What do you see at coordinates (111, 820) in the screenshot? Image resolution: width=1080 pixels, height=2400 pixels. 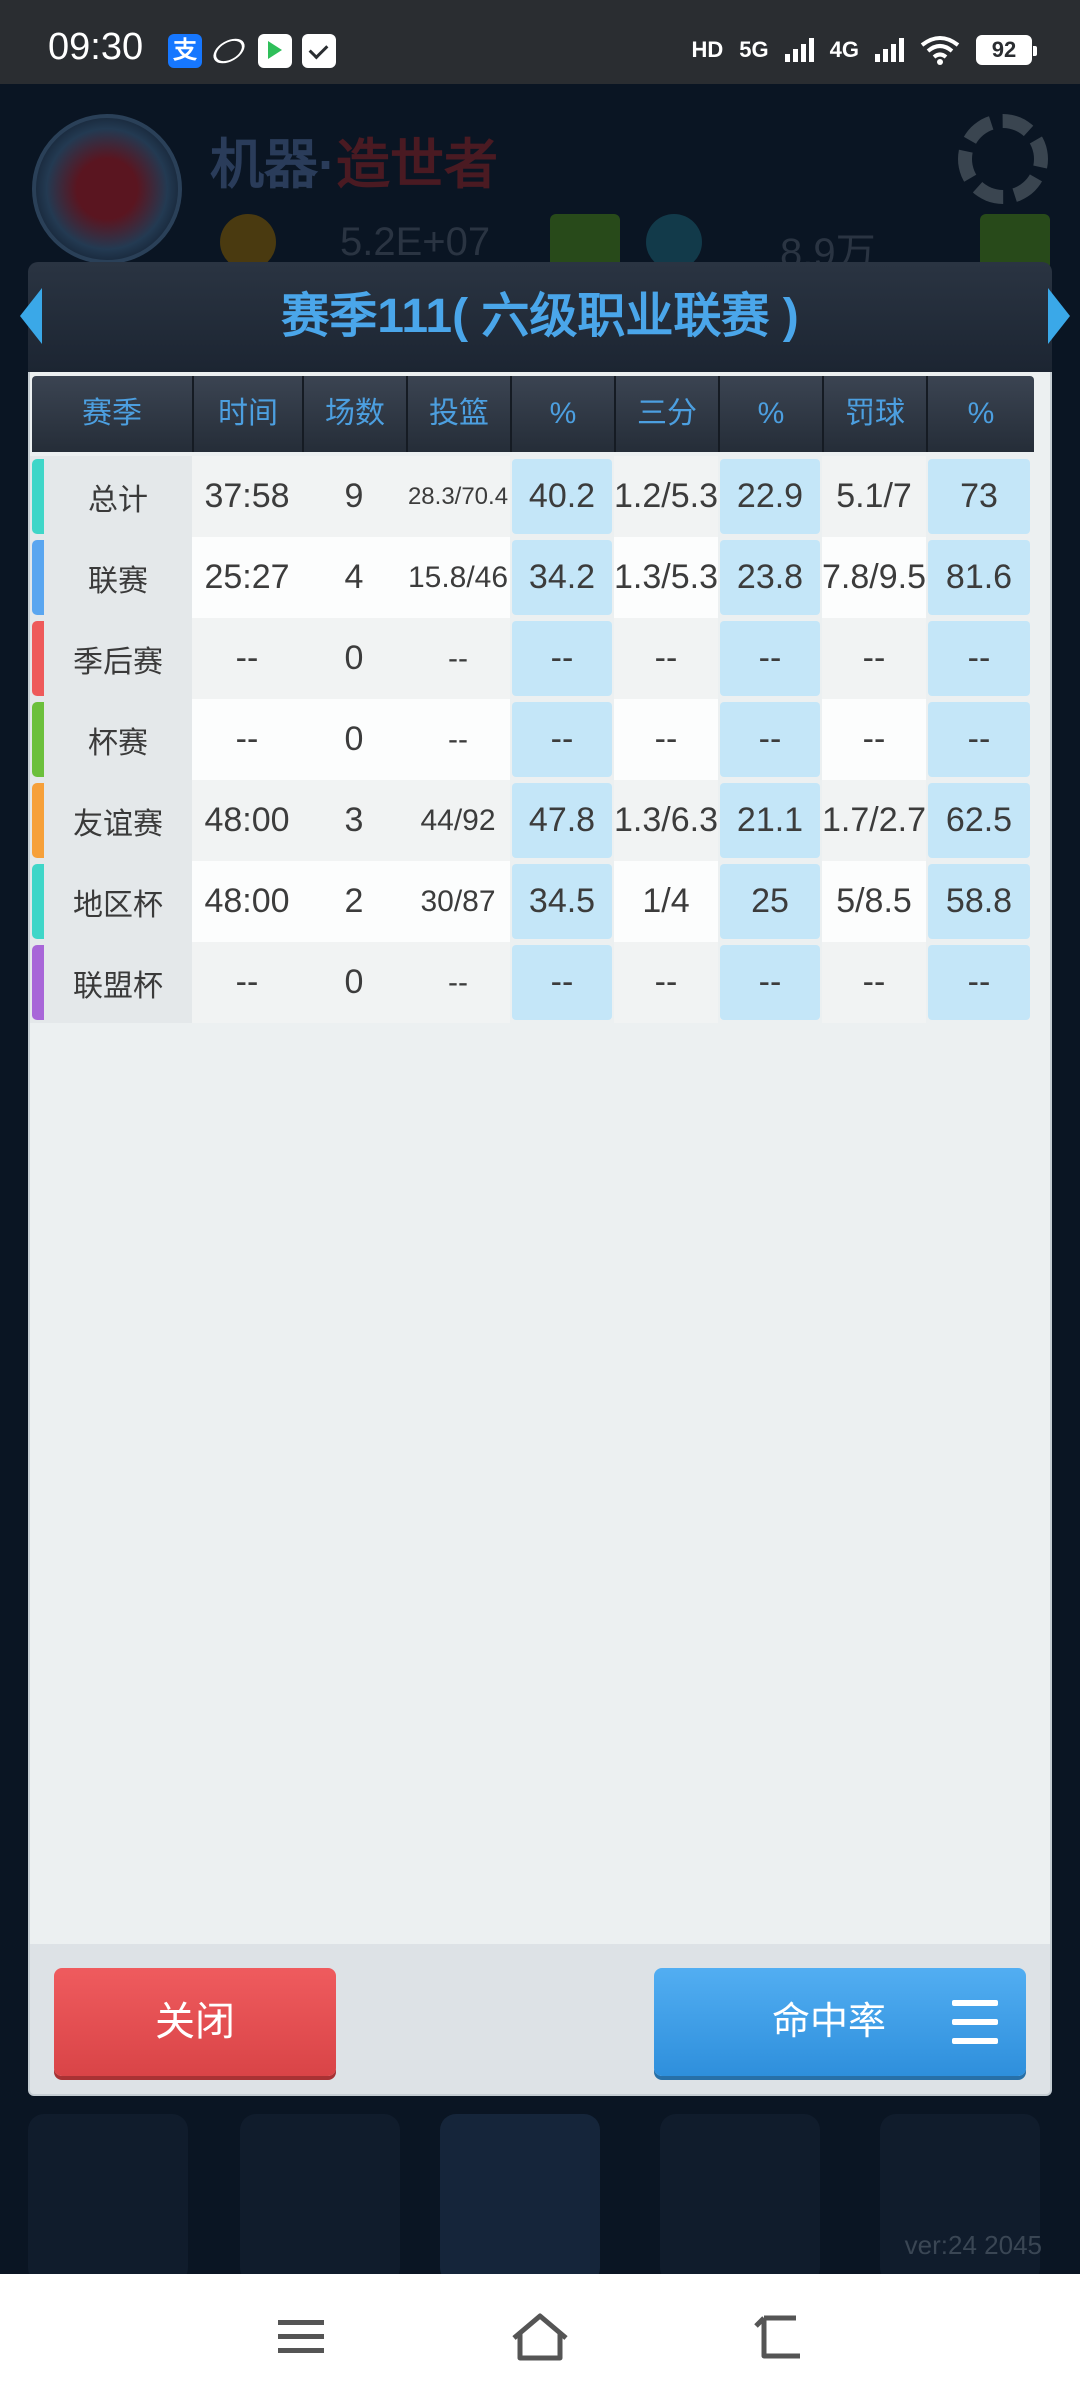 I see `cell-name: 友谊赛` at bounding box center [111, 820].